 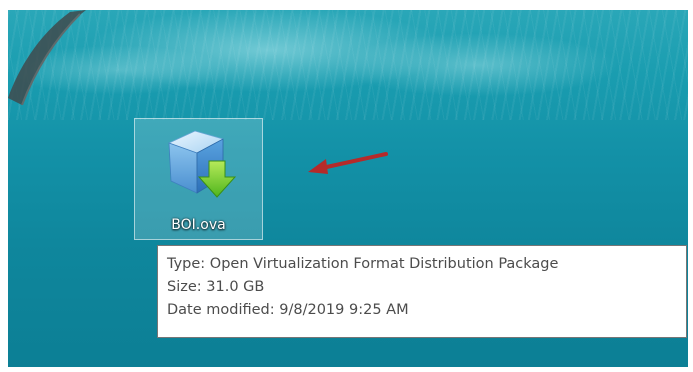 I want to click on leaf-decoration, so click(x=47, y=57).